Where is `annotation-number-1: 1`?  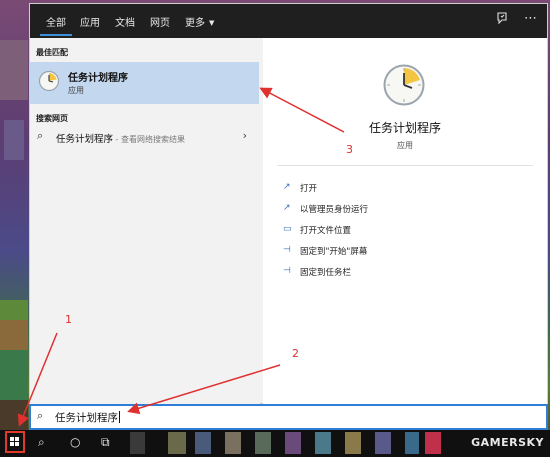
annotation-number-1: 1 is located at coordinates (68, 319).